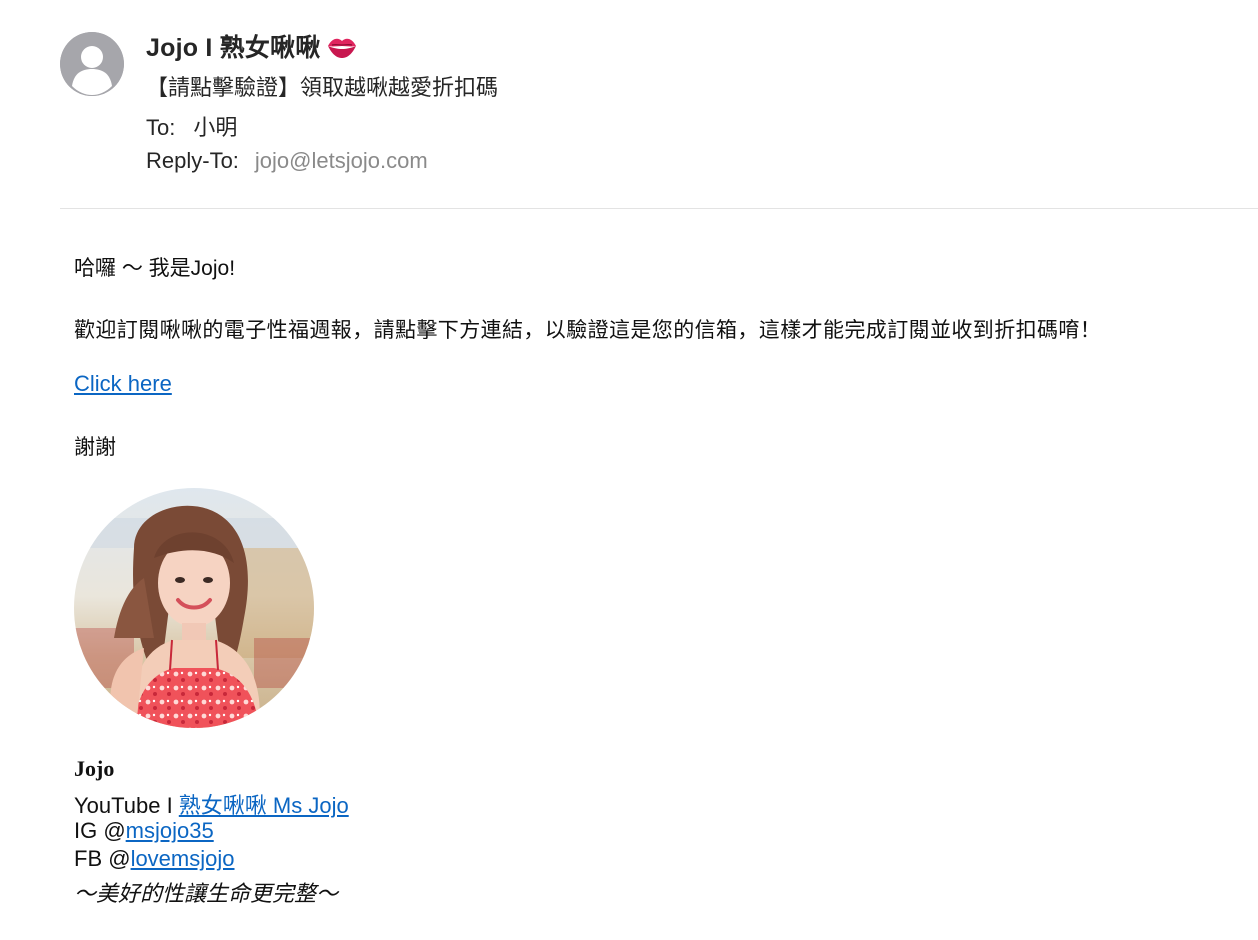 This screenshot has height=940, width=1258. Describe the element at coordinates (170, 830) in the screenshot. I see `instagram-link: msjojo35` at that location.